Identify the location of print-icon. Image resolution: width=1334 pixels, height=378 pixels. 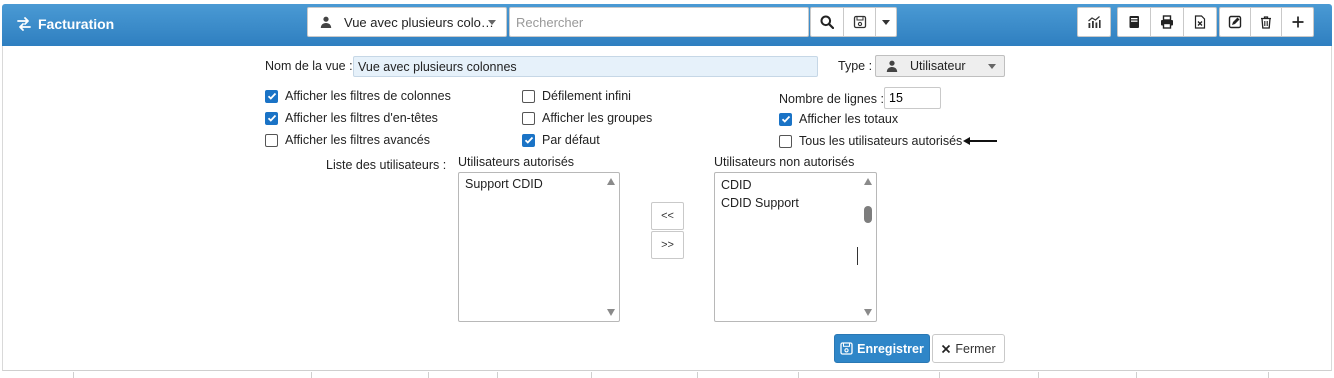
(1167, 22).